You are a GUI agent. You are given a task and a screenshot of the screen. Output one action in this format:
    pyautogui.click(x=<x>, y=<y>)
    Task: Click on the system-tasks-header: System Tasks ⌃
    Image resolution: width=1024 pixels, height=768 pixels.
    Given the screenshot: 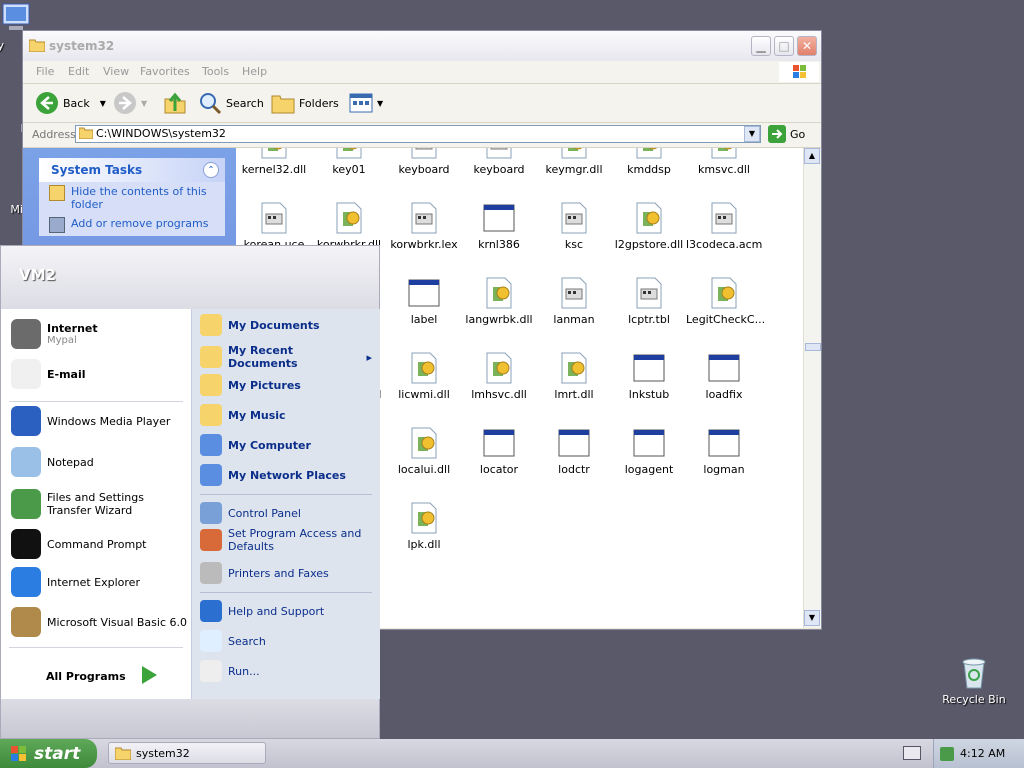 What is the action you would take?
    pyautogui.click(x=132, y=170)
    